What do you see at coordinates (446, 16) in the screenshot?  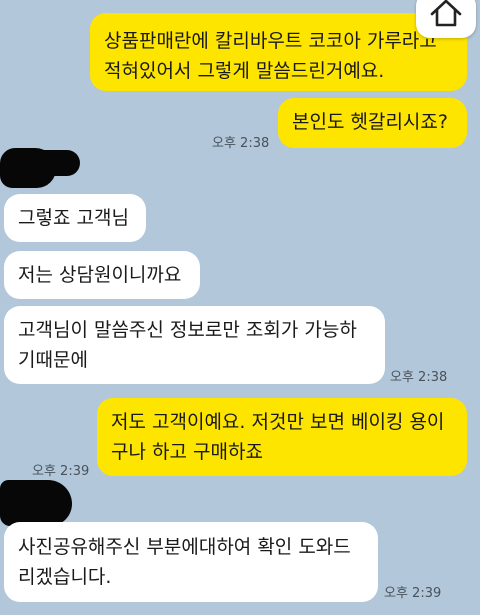 I see `home-icon` at bounding box center [446, 16].